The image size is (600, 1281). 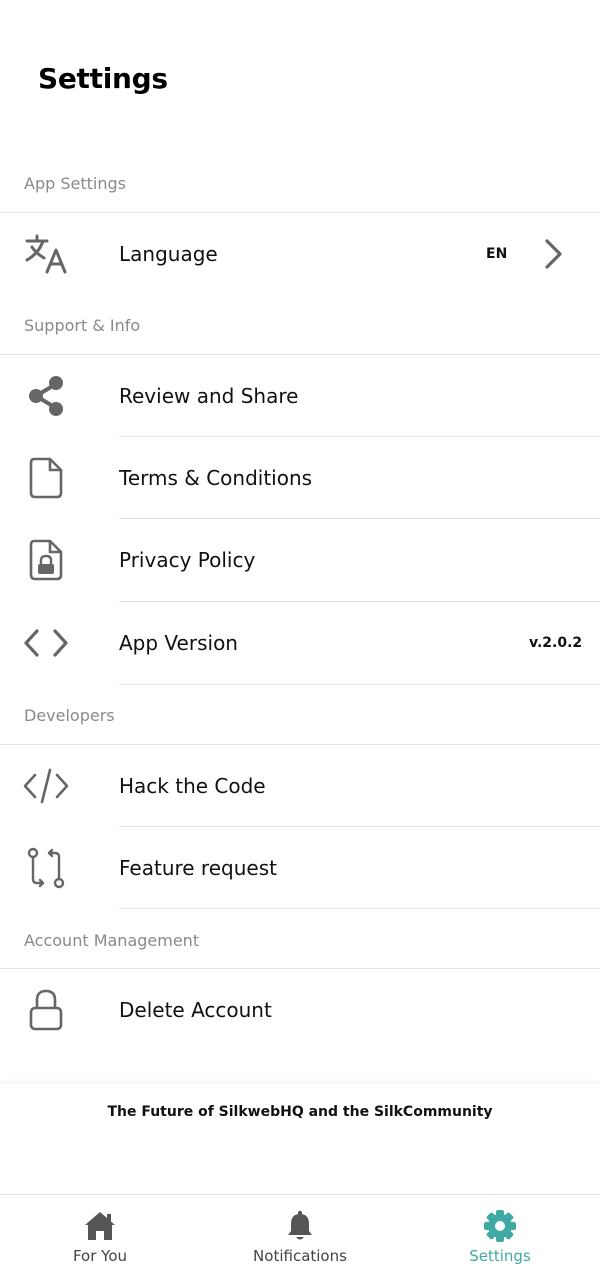 What do you see at coordinates (46, 478) in the screenshot?
I see `document-icon` at bounding box center [46, 478].